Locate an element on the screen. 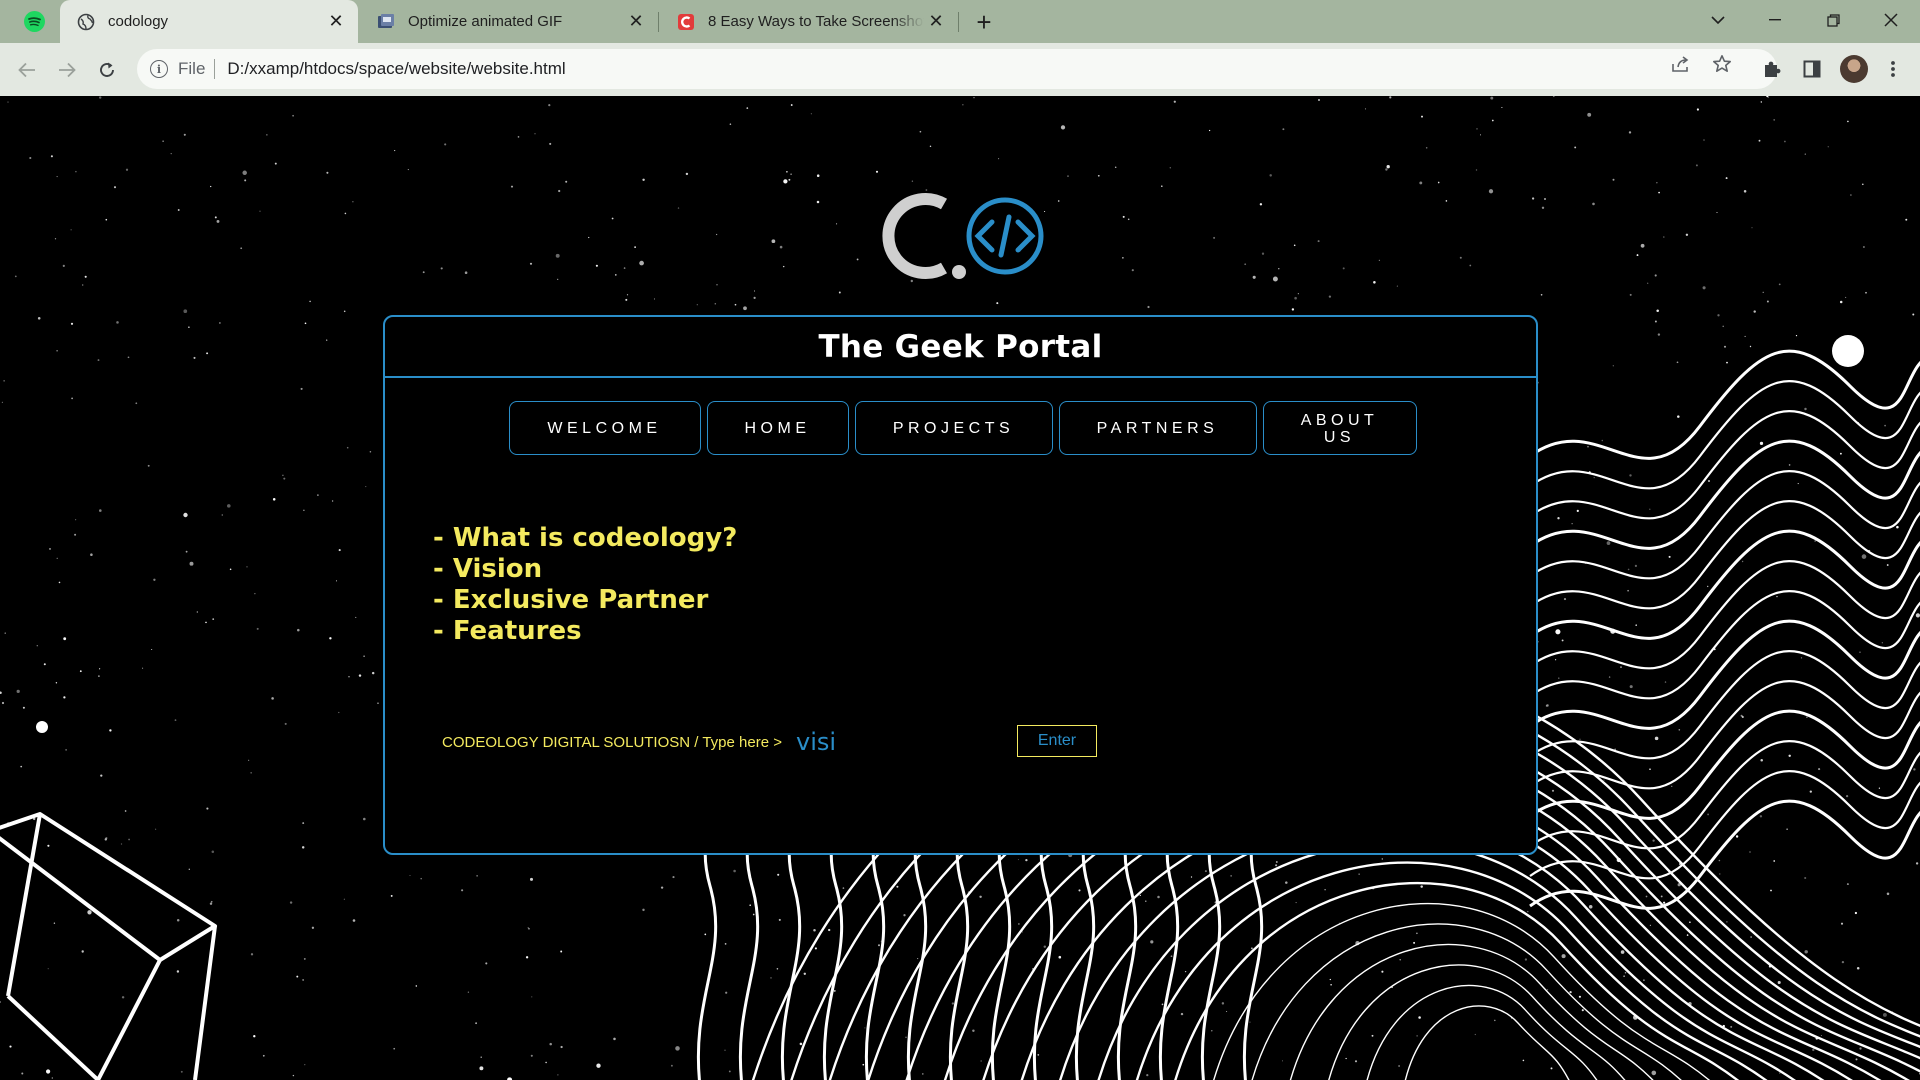 Image resolution: width=1920 pixels, height=1080 pixels. close-window-icon is located at coordinates (1891, 20).